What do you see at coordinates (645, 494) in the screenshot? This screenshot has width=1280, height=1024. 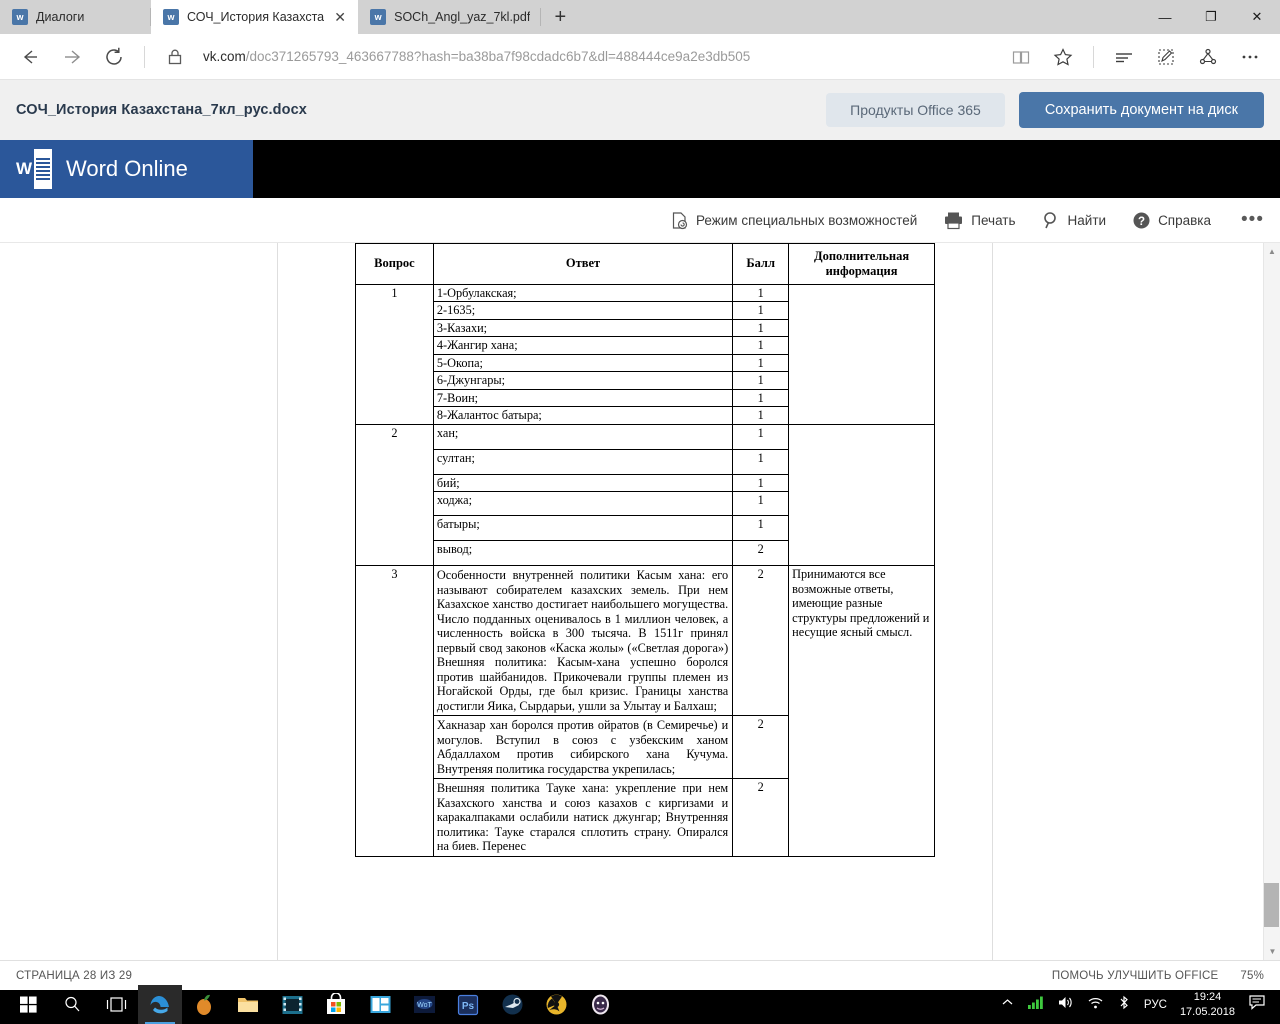 I see `table-row: 2 хан; 1` at bounding box center [645, 494].